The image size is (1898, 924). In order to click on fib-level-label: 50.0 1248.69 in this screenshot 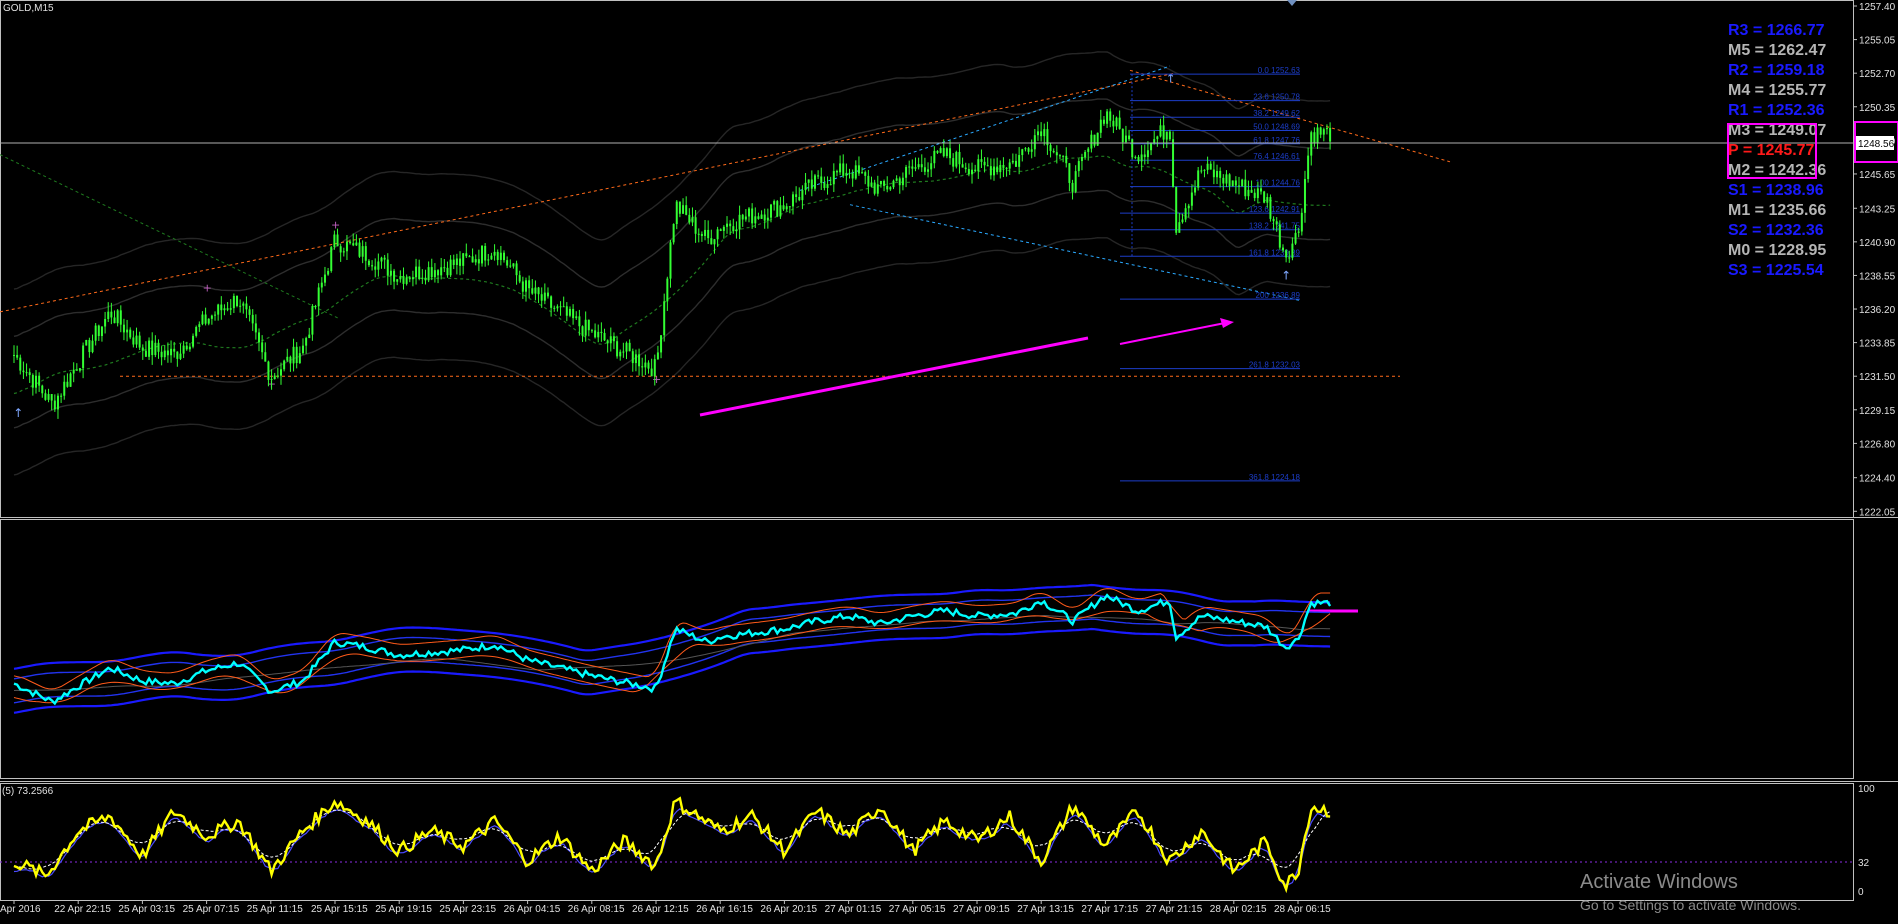, I will do `click(1276, 126)`.